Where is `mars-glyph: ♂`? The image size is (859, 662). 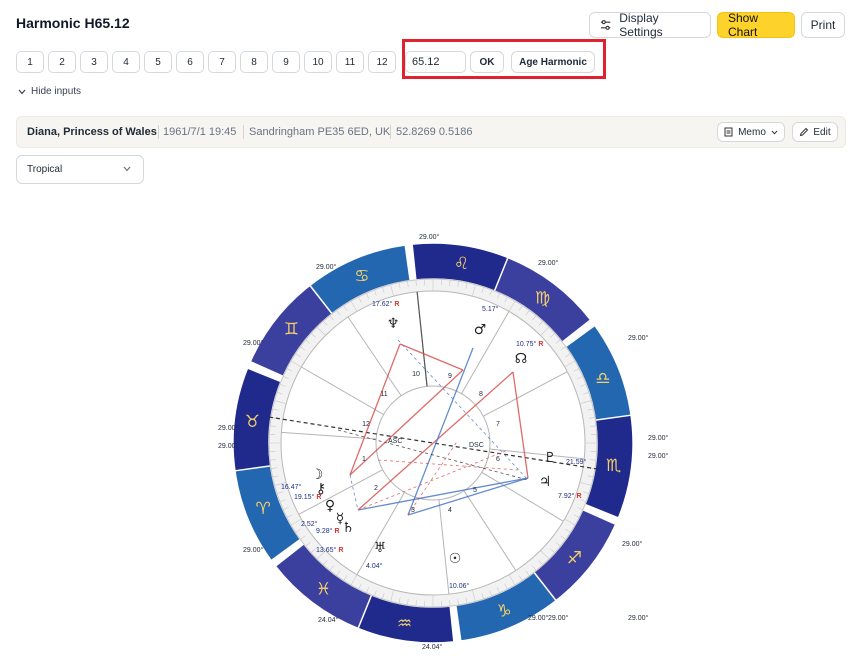 mars-glyph: ♂ is located at coordinates (480, 330).